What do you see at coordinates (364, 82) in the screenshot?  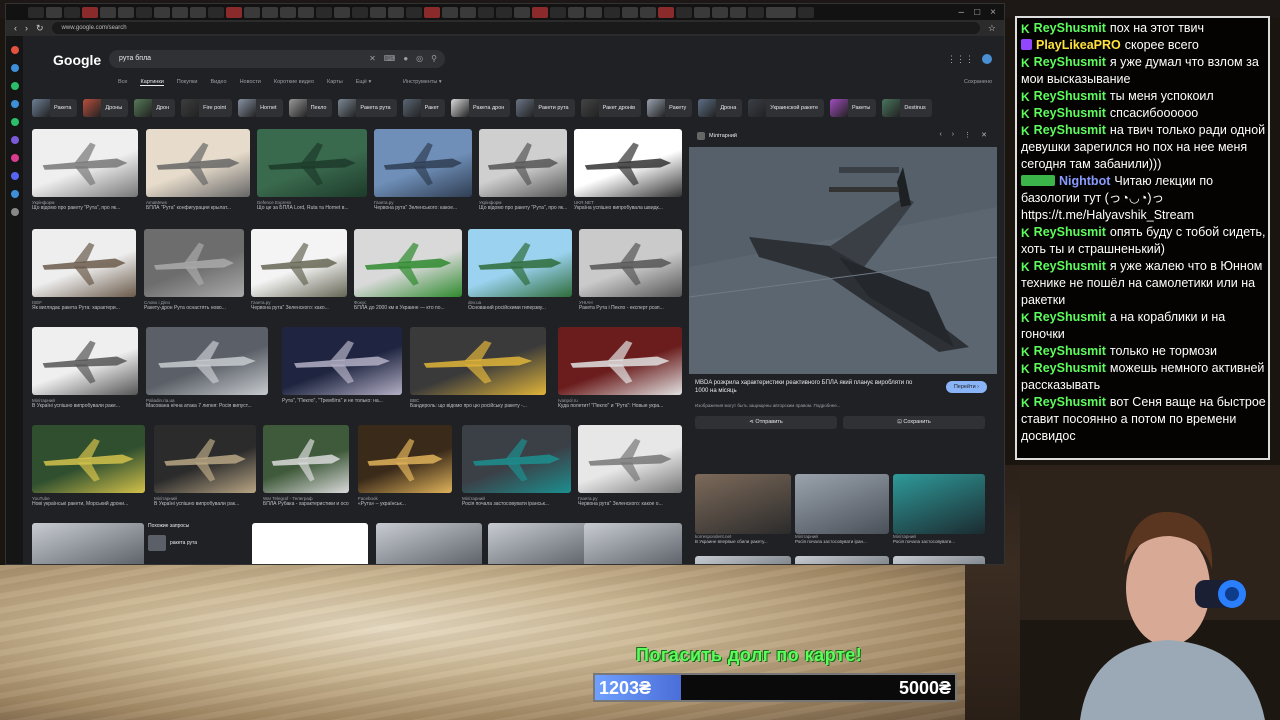 I see `tab-search-7: Ещё ▾` at bounding box center [364, 82].